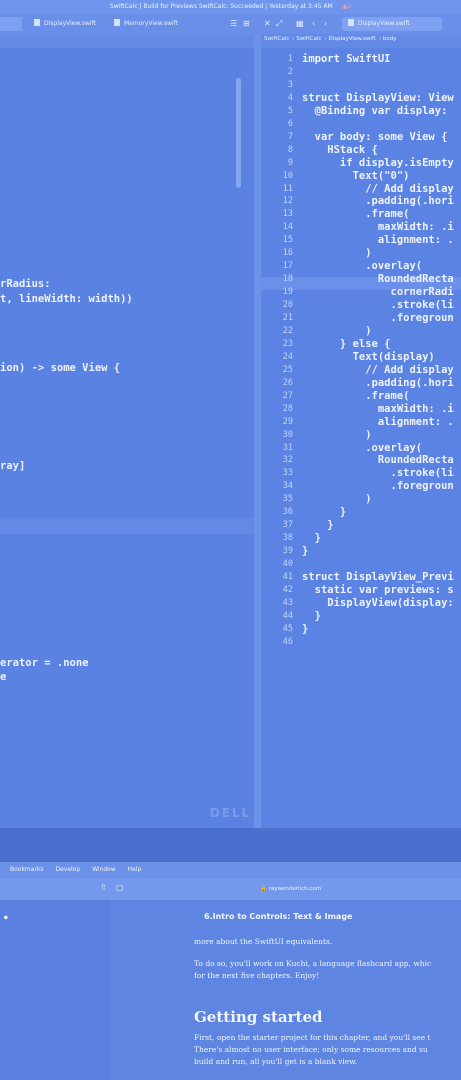 The width and height of the screenshot is (461, 1080). What do you see at coordinates (356, 176) in the screenshot?
I see `code-line: Text("0")` at bounding box center [356, 176].